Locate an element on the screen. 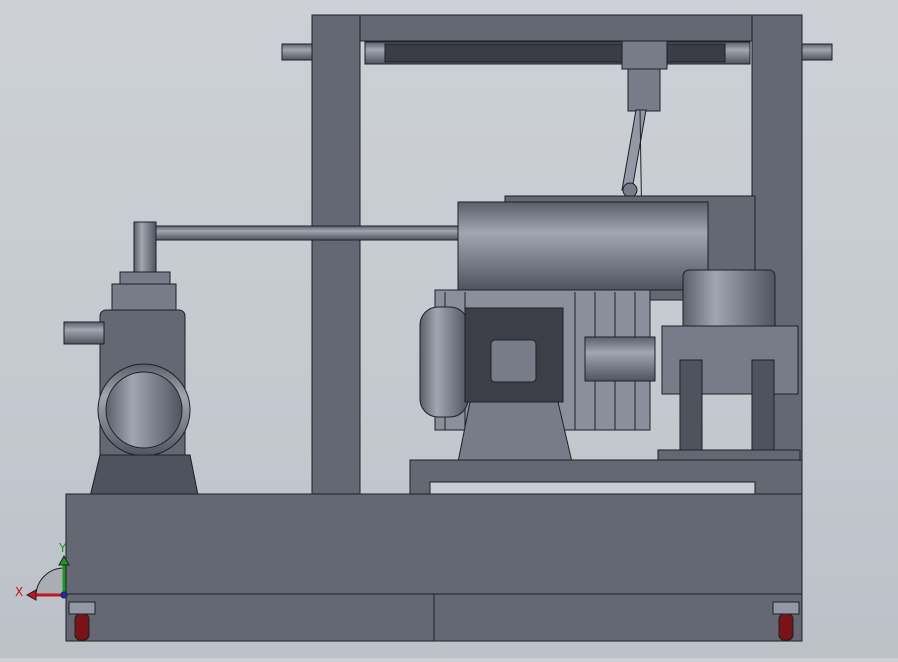  pipe-elbow is located at coordinates (145, 248).